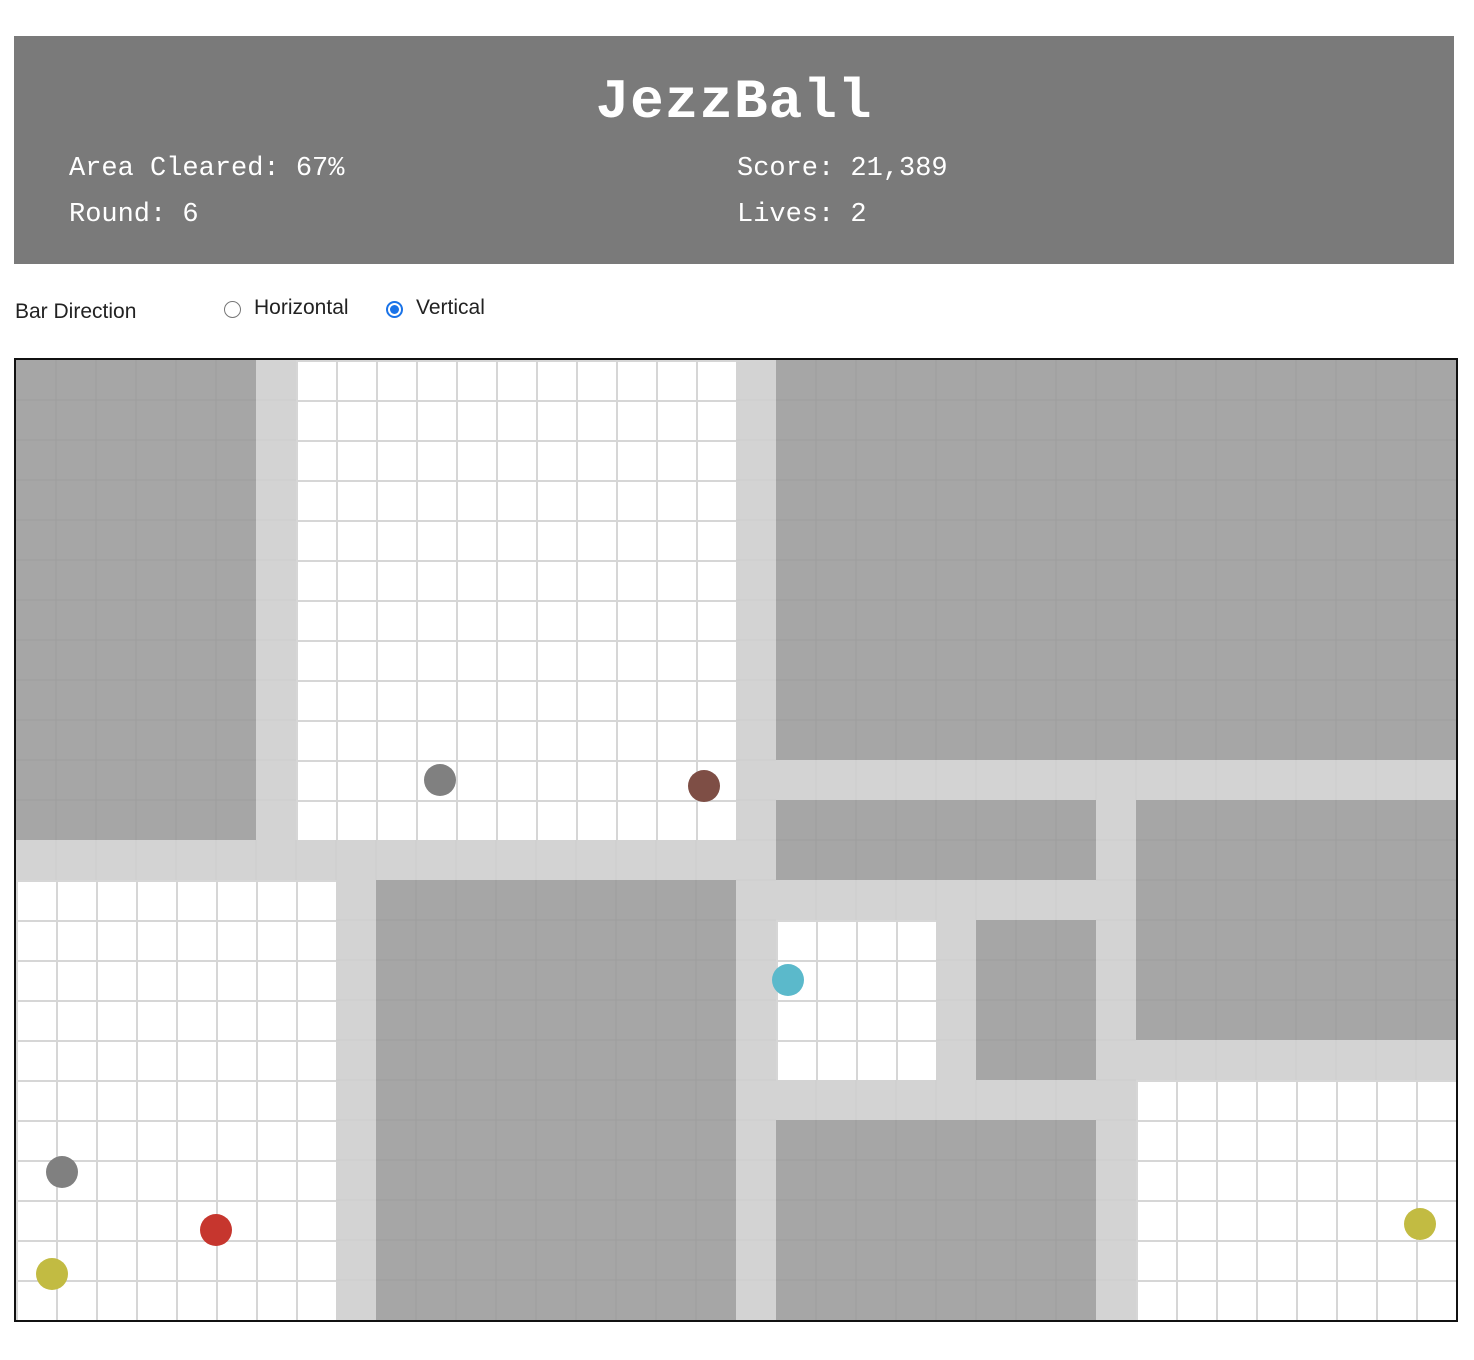  What do you see at coordinates (62, 1172) in the screenshot?
I see `ball` at bounding box center [62, 1172].